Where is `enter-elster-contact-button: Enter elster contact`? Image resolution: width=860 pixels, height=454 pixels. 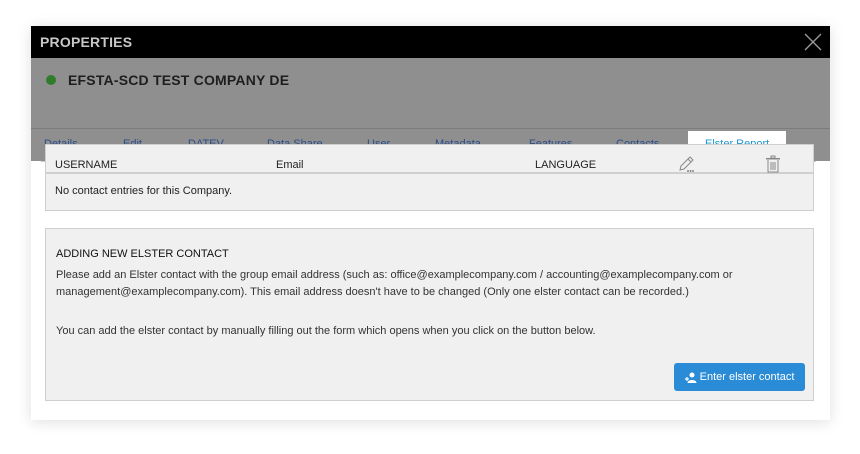
enter-elster-contact-button: Enter elster contact is located at coordinates (739, 377).